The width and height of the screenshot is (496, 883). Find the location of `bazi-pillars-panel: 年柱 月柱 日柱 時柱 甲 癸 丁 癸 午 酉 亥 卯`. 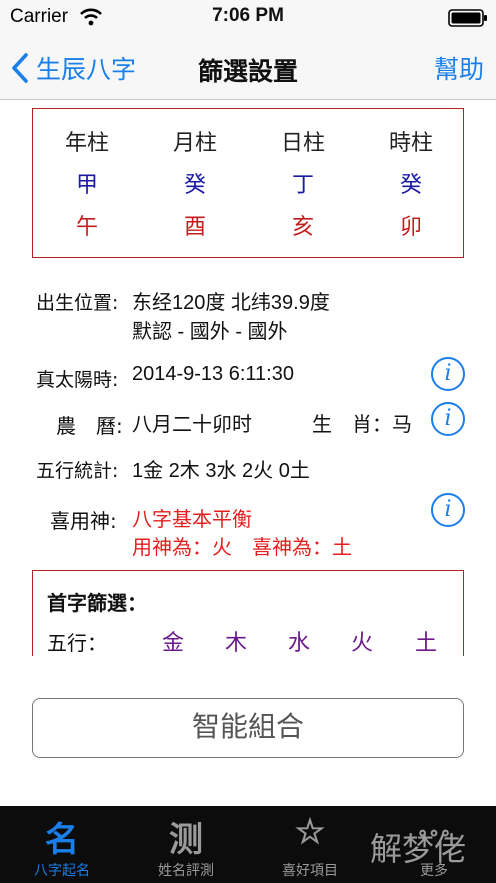

bazi-pillars-panel: 年柱 月柱 日柱 時柱 甲 癸 丁 癸 午 酉 亥 卯 is located at coordinates (248, 183).